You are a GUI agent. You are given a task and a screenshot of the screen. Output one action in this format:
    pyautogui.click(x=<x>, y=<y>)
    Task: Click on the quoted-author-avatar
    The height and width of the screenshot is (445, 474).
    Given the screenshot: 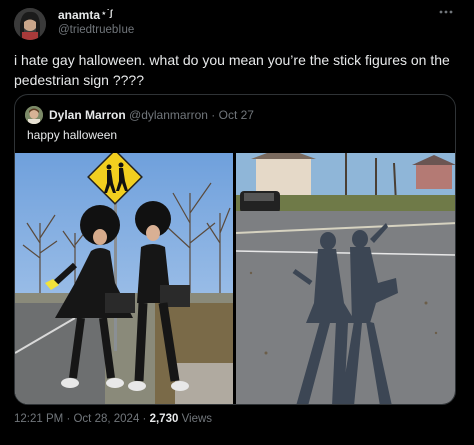 What is the action you would take?
    pyautogui.click(x=34, y=115)
    